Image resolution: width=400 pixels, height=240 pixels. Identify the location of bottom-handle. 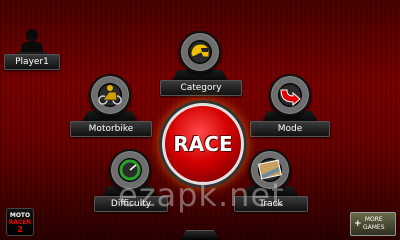
(200, 235).